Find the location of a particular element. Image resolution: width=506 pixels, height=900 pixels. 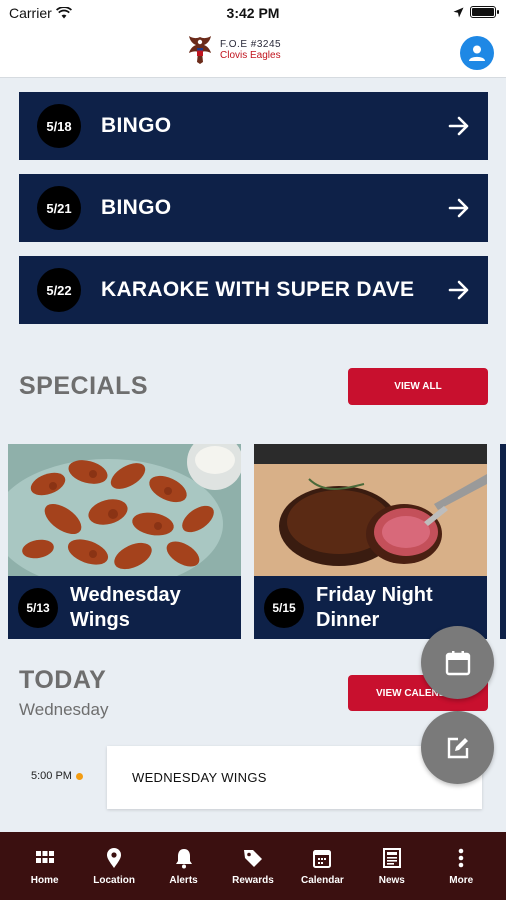

tab-label: More is located at coordinates (461, 880).